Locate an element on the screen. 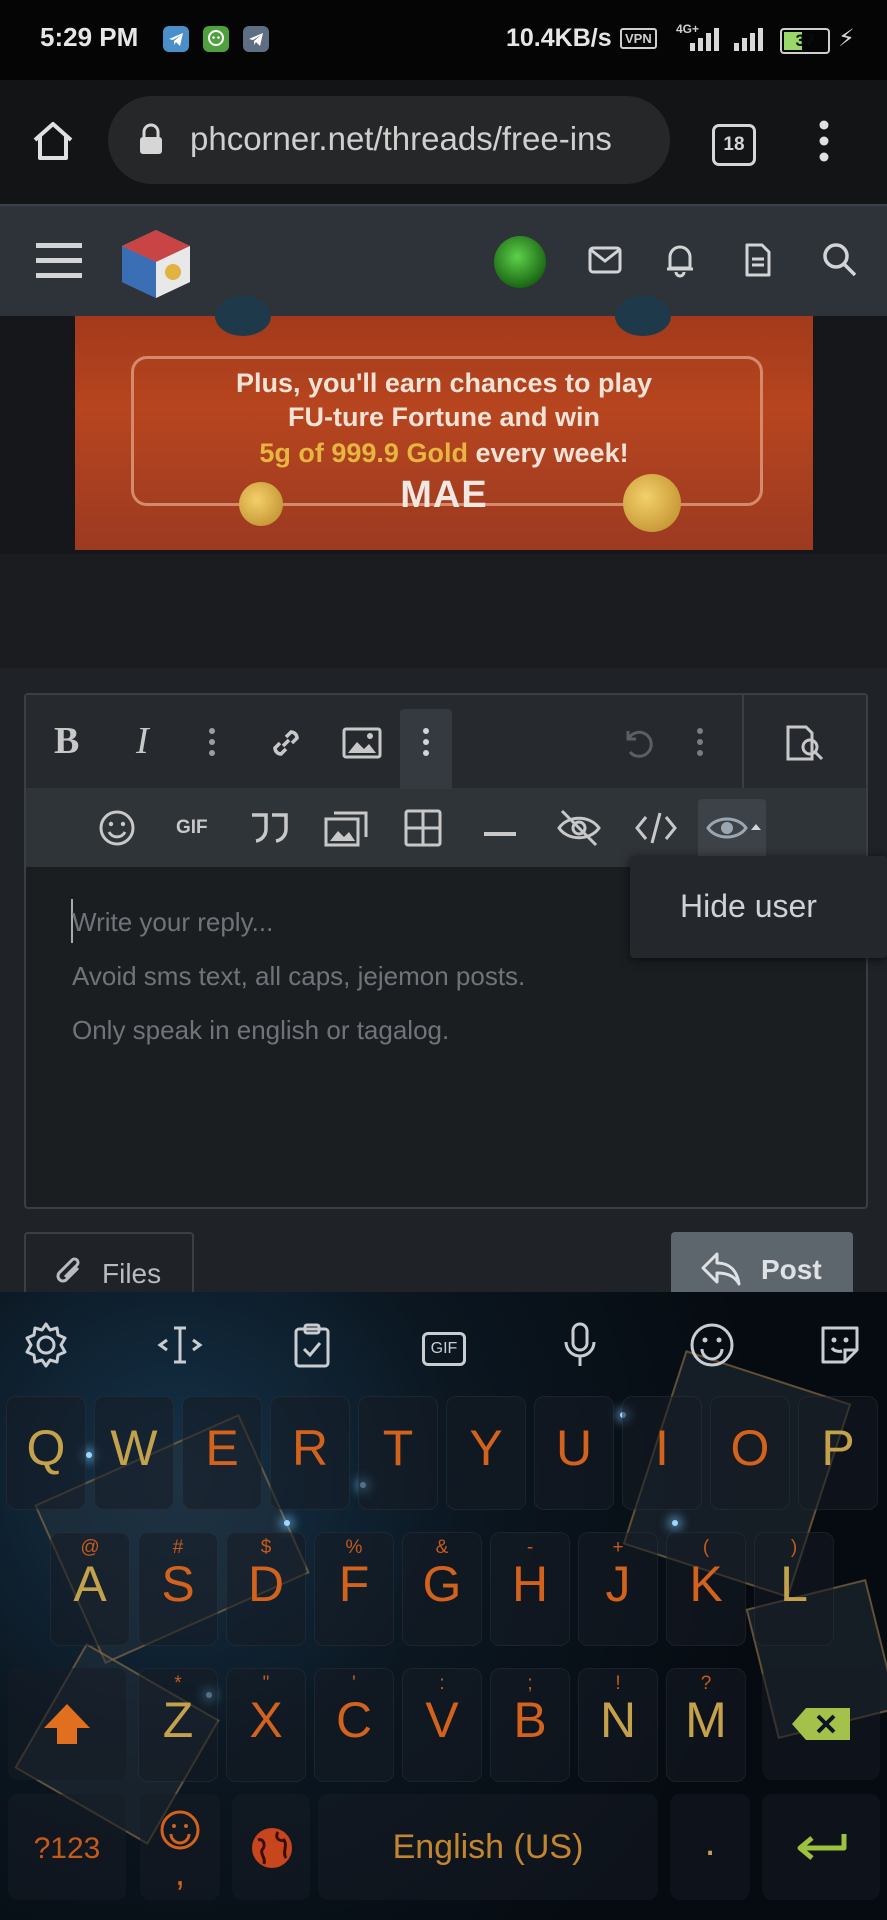 The image size is (887, 1920). quote-icon is located at coordinates (270, 830).